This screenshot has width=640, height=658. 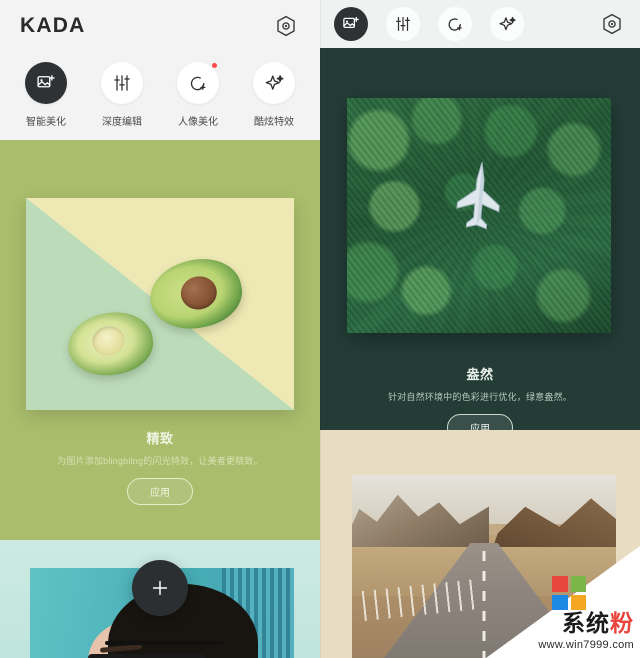 I want to click on home-indicator-left, so click(x=164, y=643).